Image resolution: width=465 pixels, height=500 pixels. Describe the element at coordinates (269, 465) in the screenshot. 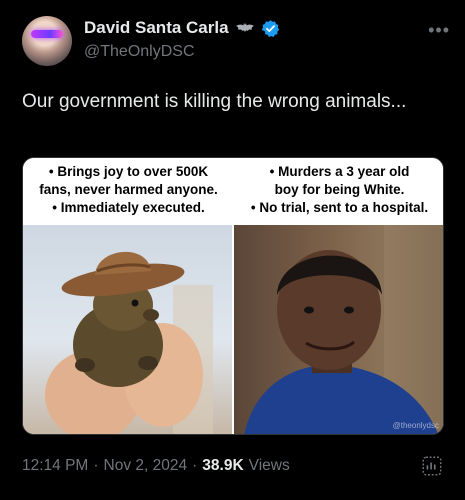

I see `views-label: Views` at that location.